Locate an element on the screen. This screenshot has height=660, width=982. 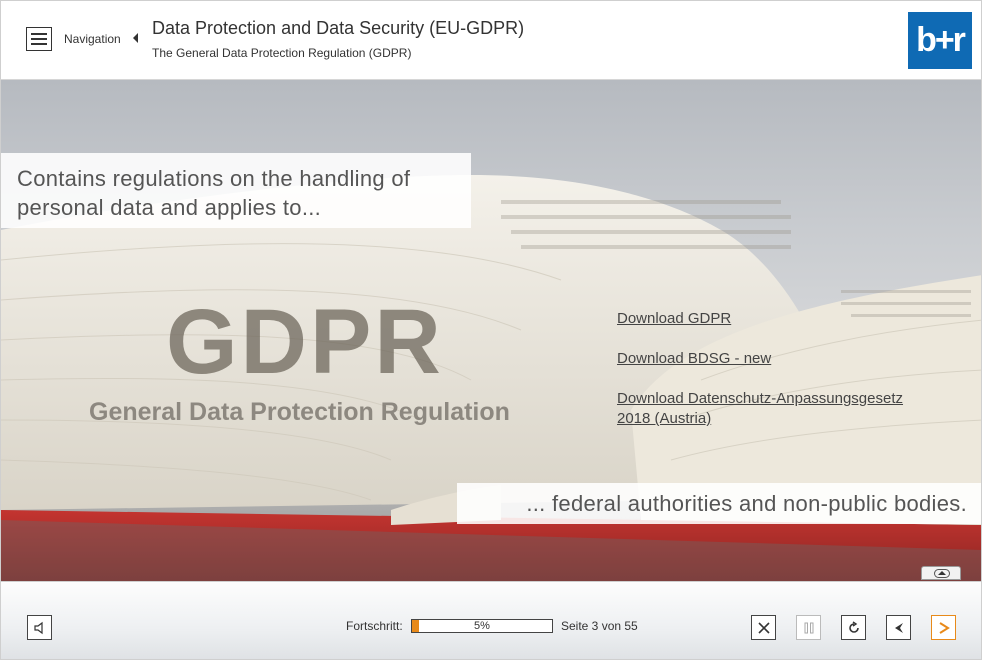
gdpr-subheading: General Data Protection Regulation is located at coordinates (299, 412).